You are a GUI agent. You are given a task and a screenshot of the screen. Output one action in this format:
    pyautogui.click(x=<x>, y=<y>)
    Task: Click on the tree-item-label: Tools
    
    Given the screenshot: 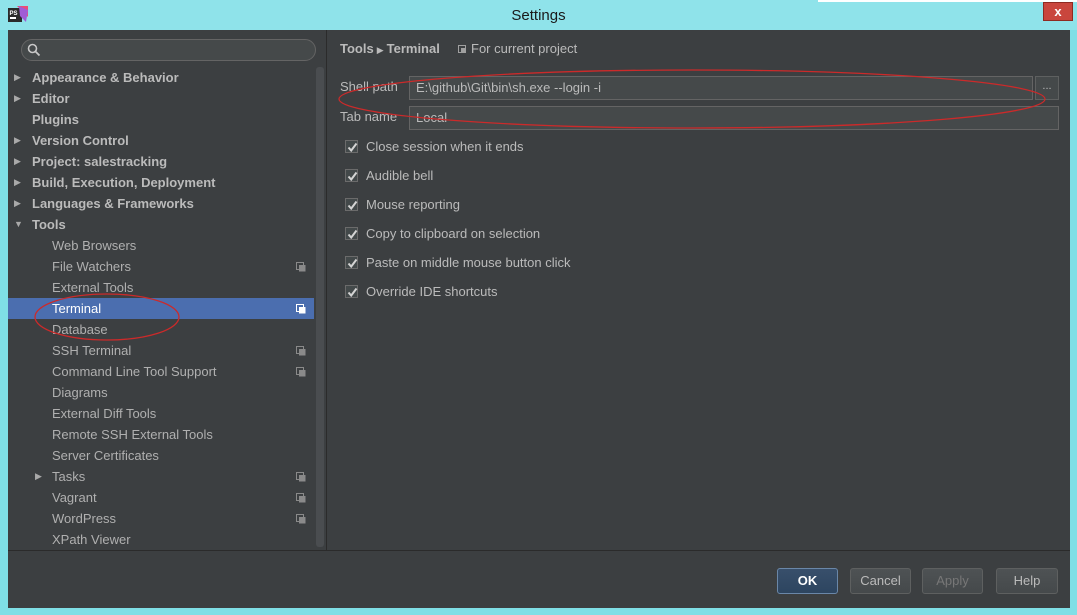 What is the action you would take?
    pyautogui.click(x=49, y=224)
    